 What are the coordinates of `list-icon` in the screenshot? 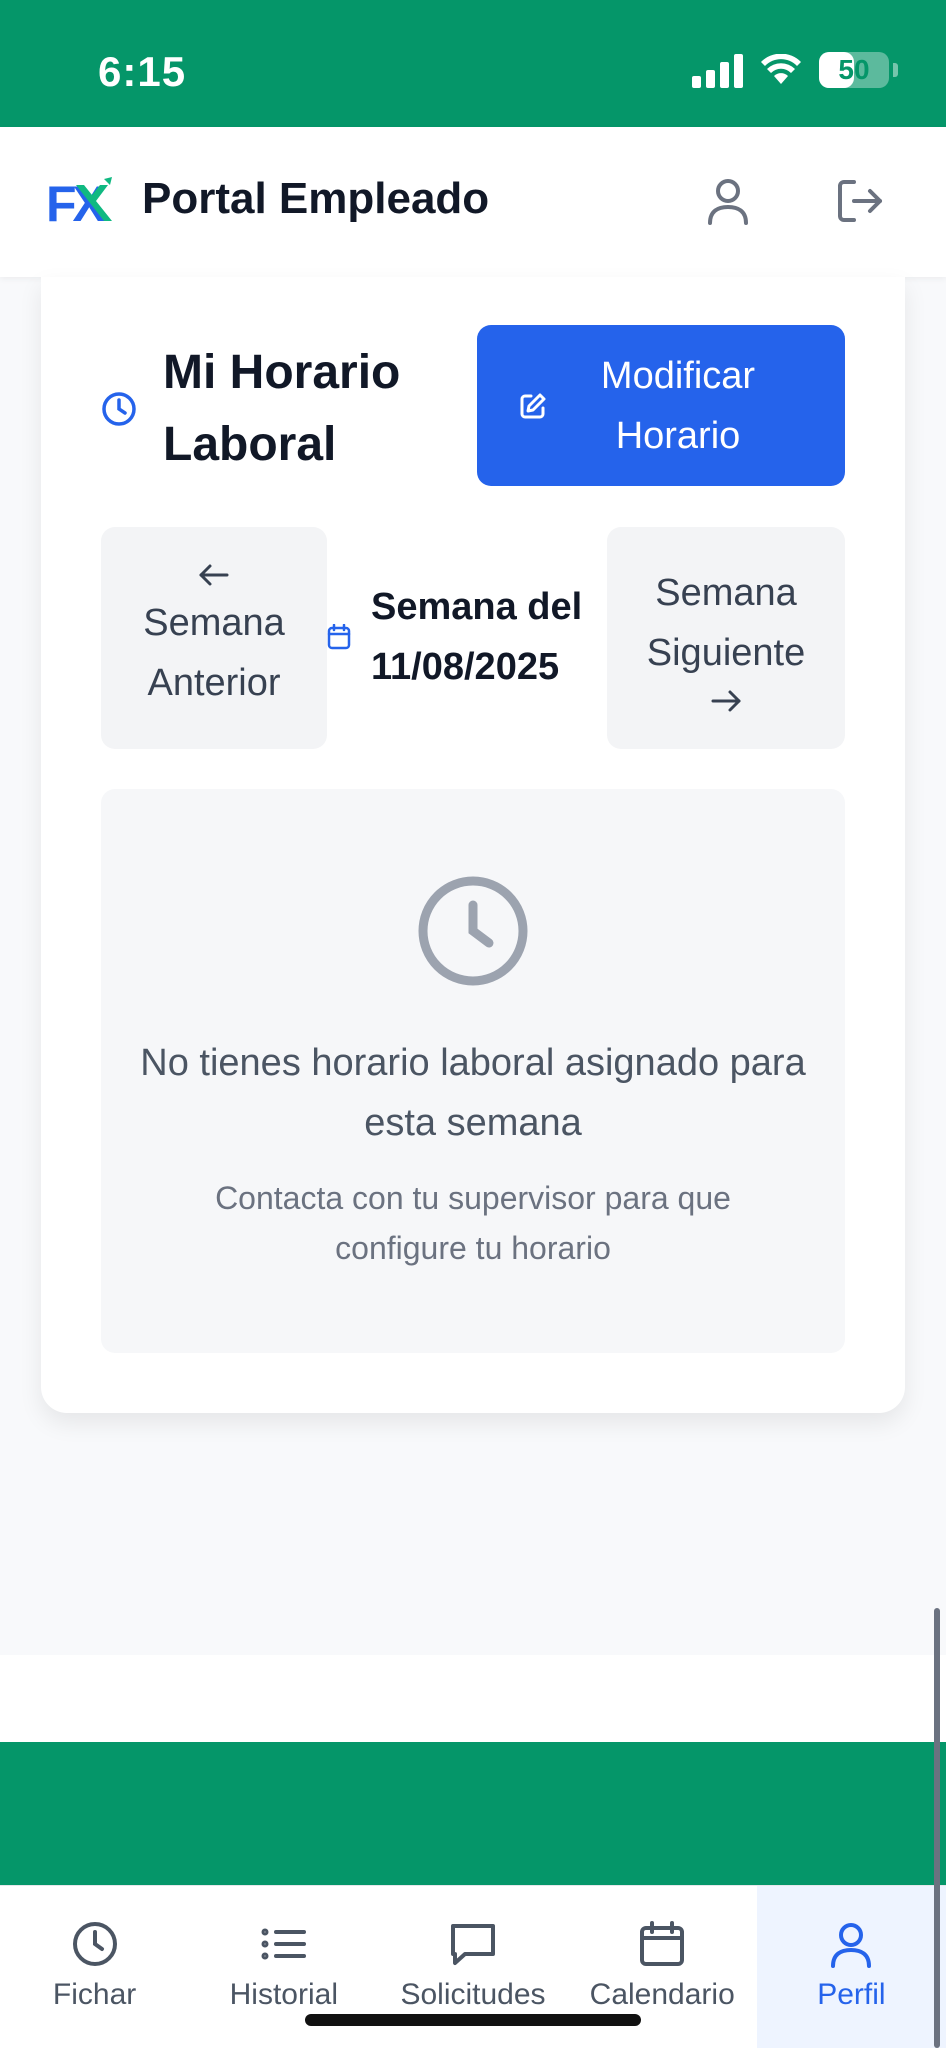 It's located at (283, 1944).